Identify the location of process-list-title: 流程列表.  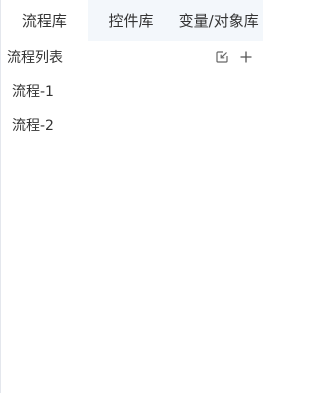
(35, 58).